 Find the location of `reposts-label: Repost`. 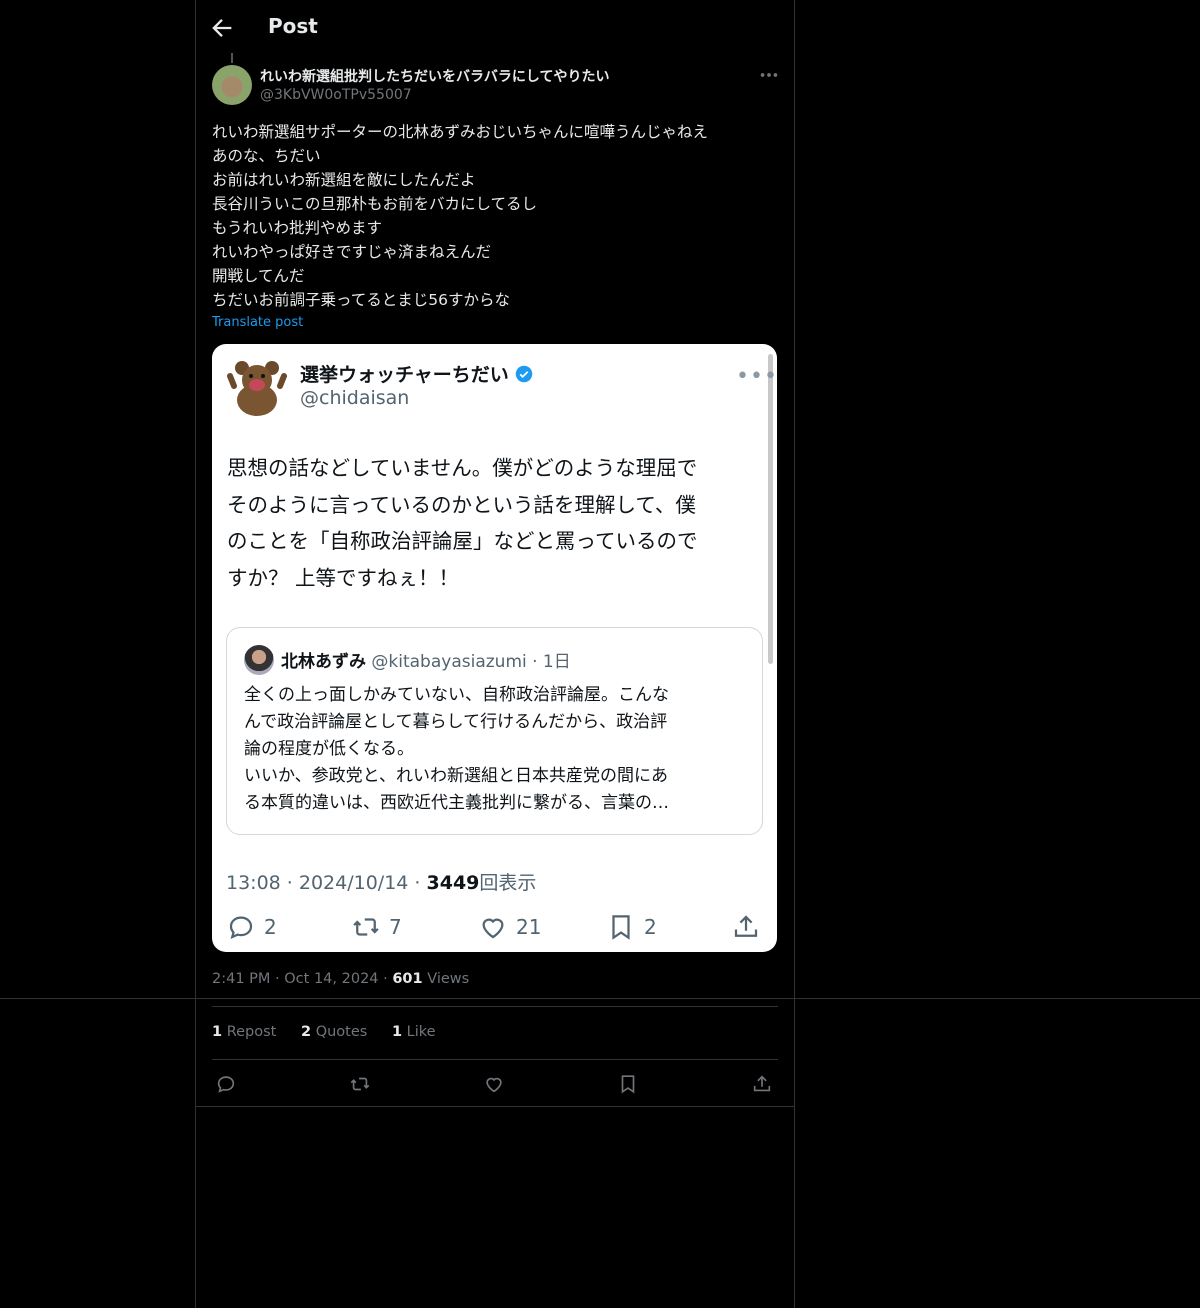

reposts-label: Repost is located at coordinates (251, 1032).